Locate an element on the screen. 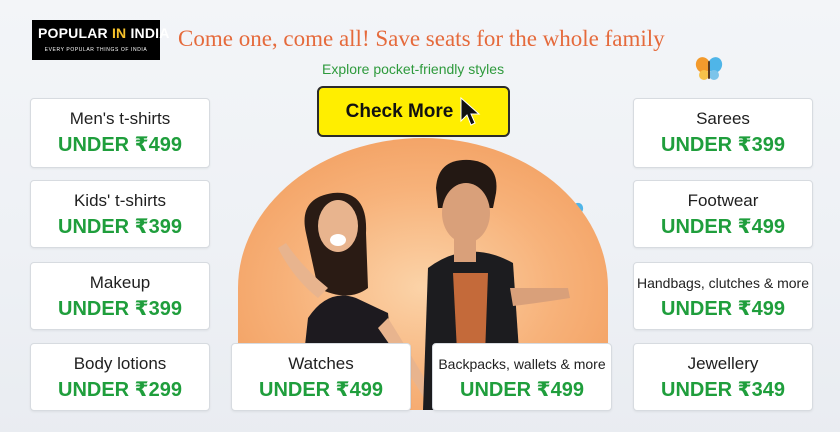  deal-card-sarees: Sarees UNDER ₹399 is located at coordinates (723, 133).